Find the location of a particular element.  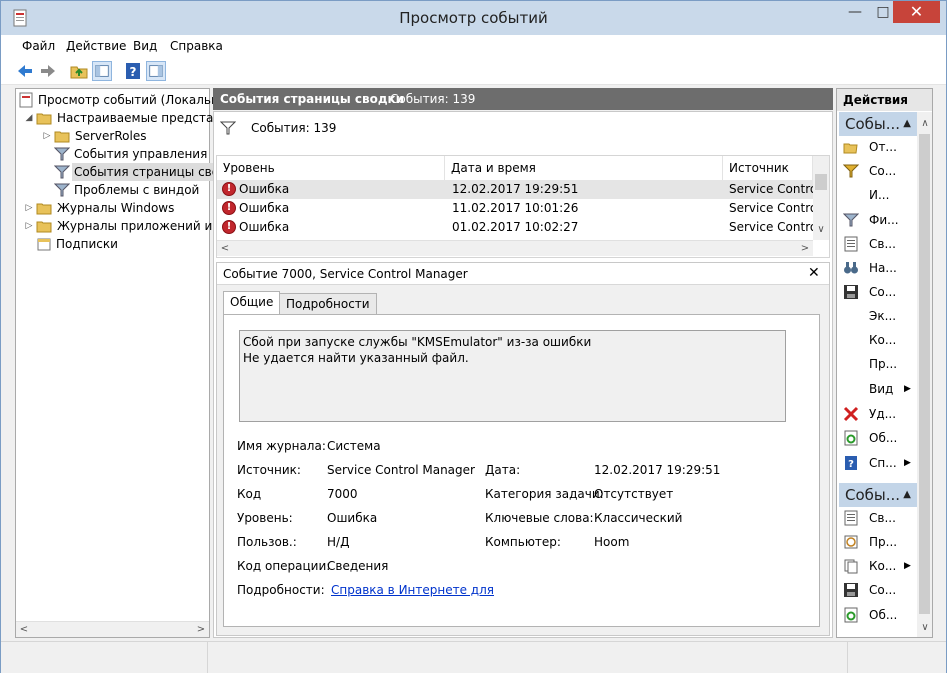

scroll-up-icon: ∧ is located at coordinates (925, 124).